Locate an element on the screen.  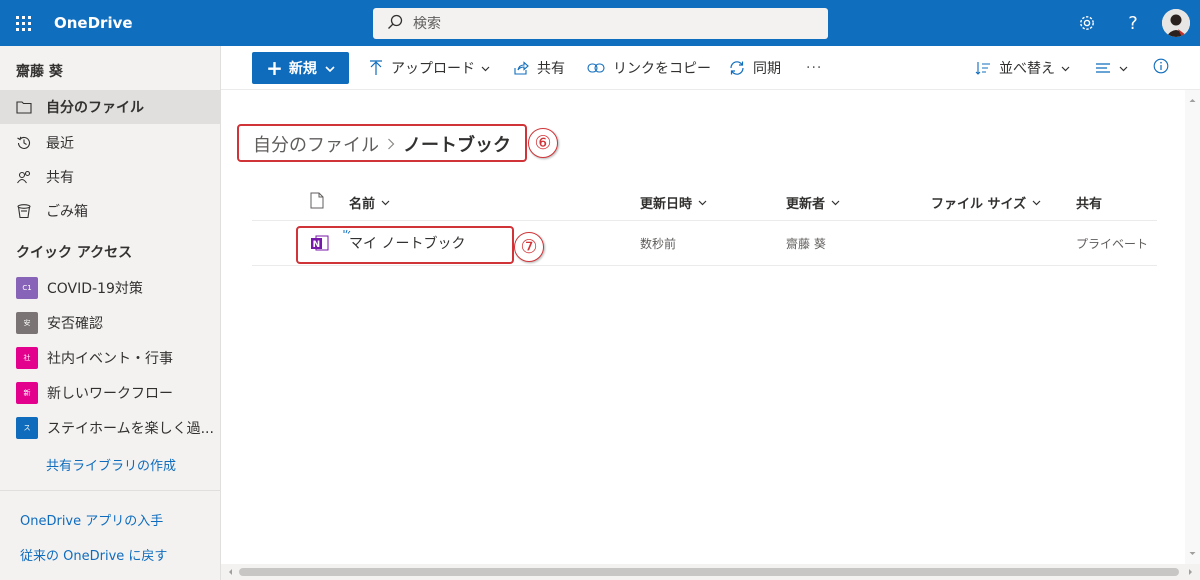
more-icon: ··· is located at coordinates (814, 68).